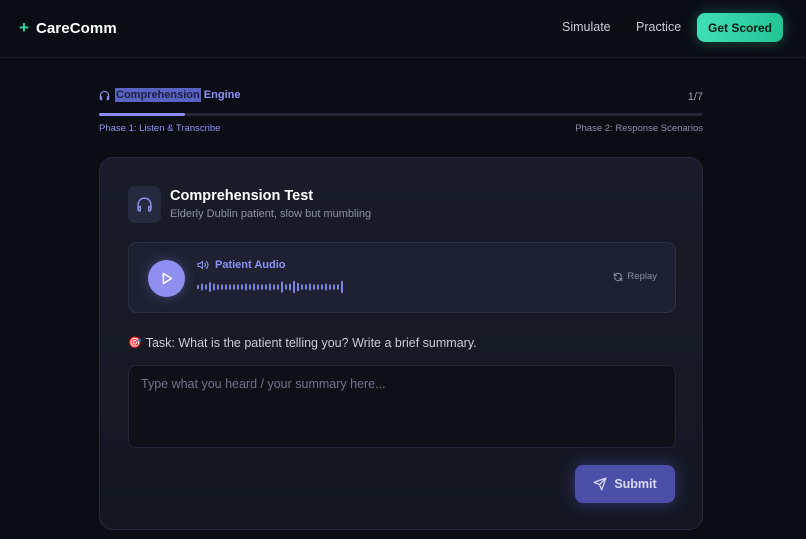 Image resolution: width=806 pixels, height=539 pixels. What do you see at coordinates (642, 276) in the screenshot?
I see `replay-label: Replay` at bounding box center [642, 276].